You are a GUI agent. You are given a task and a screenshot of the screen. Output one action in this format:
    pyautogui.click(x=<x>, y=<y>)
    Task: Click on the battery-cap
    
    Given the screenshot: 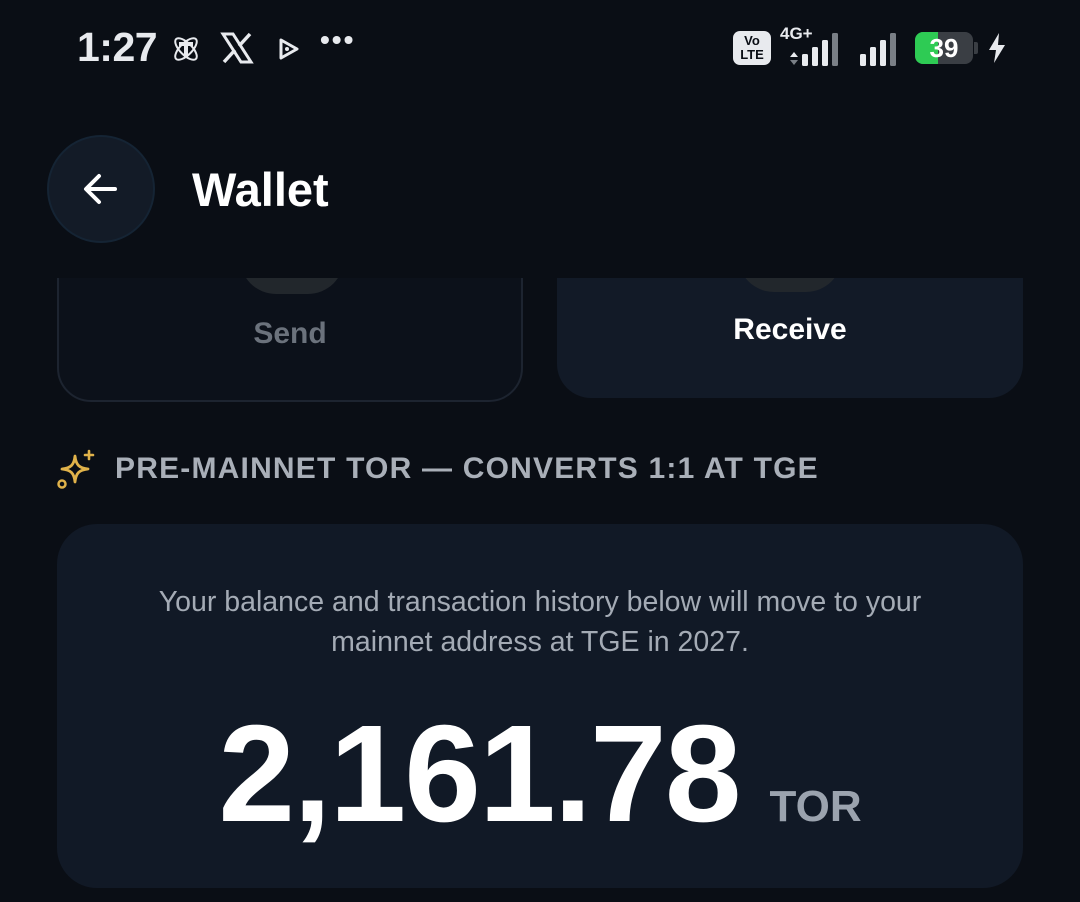 What is the action you would take?
    pyautogui.click(x=976, y=48)
    